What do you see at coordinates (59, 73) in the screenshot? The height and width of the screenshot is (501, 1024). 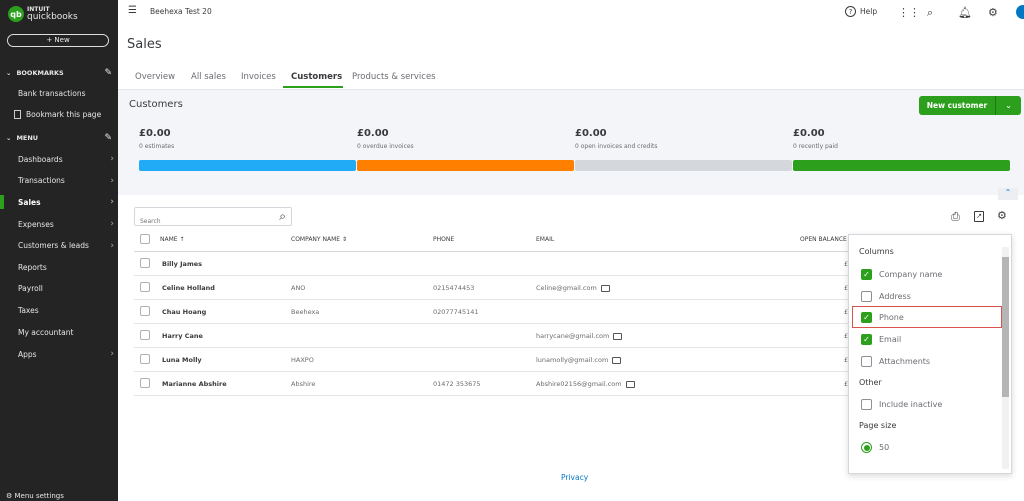 I see `bookmarks-section: ⌄ BOOKMARKS ✎` at bounding box center [59, 73].